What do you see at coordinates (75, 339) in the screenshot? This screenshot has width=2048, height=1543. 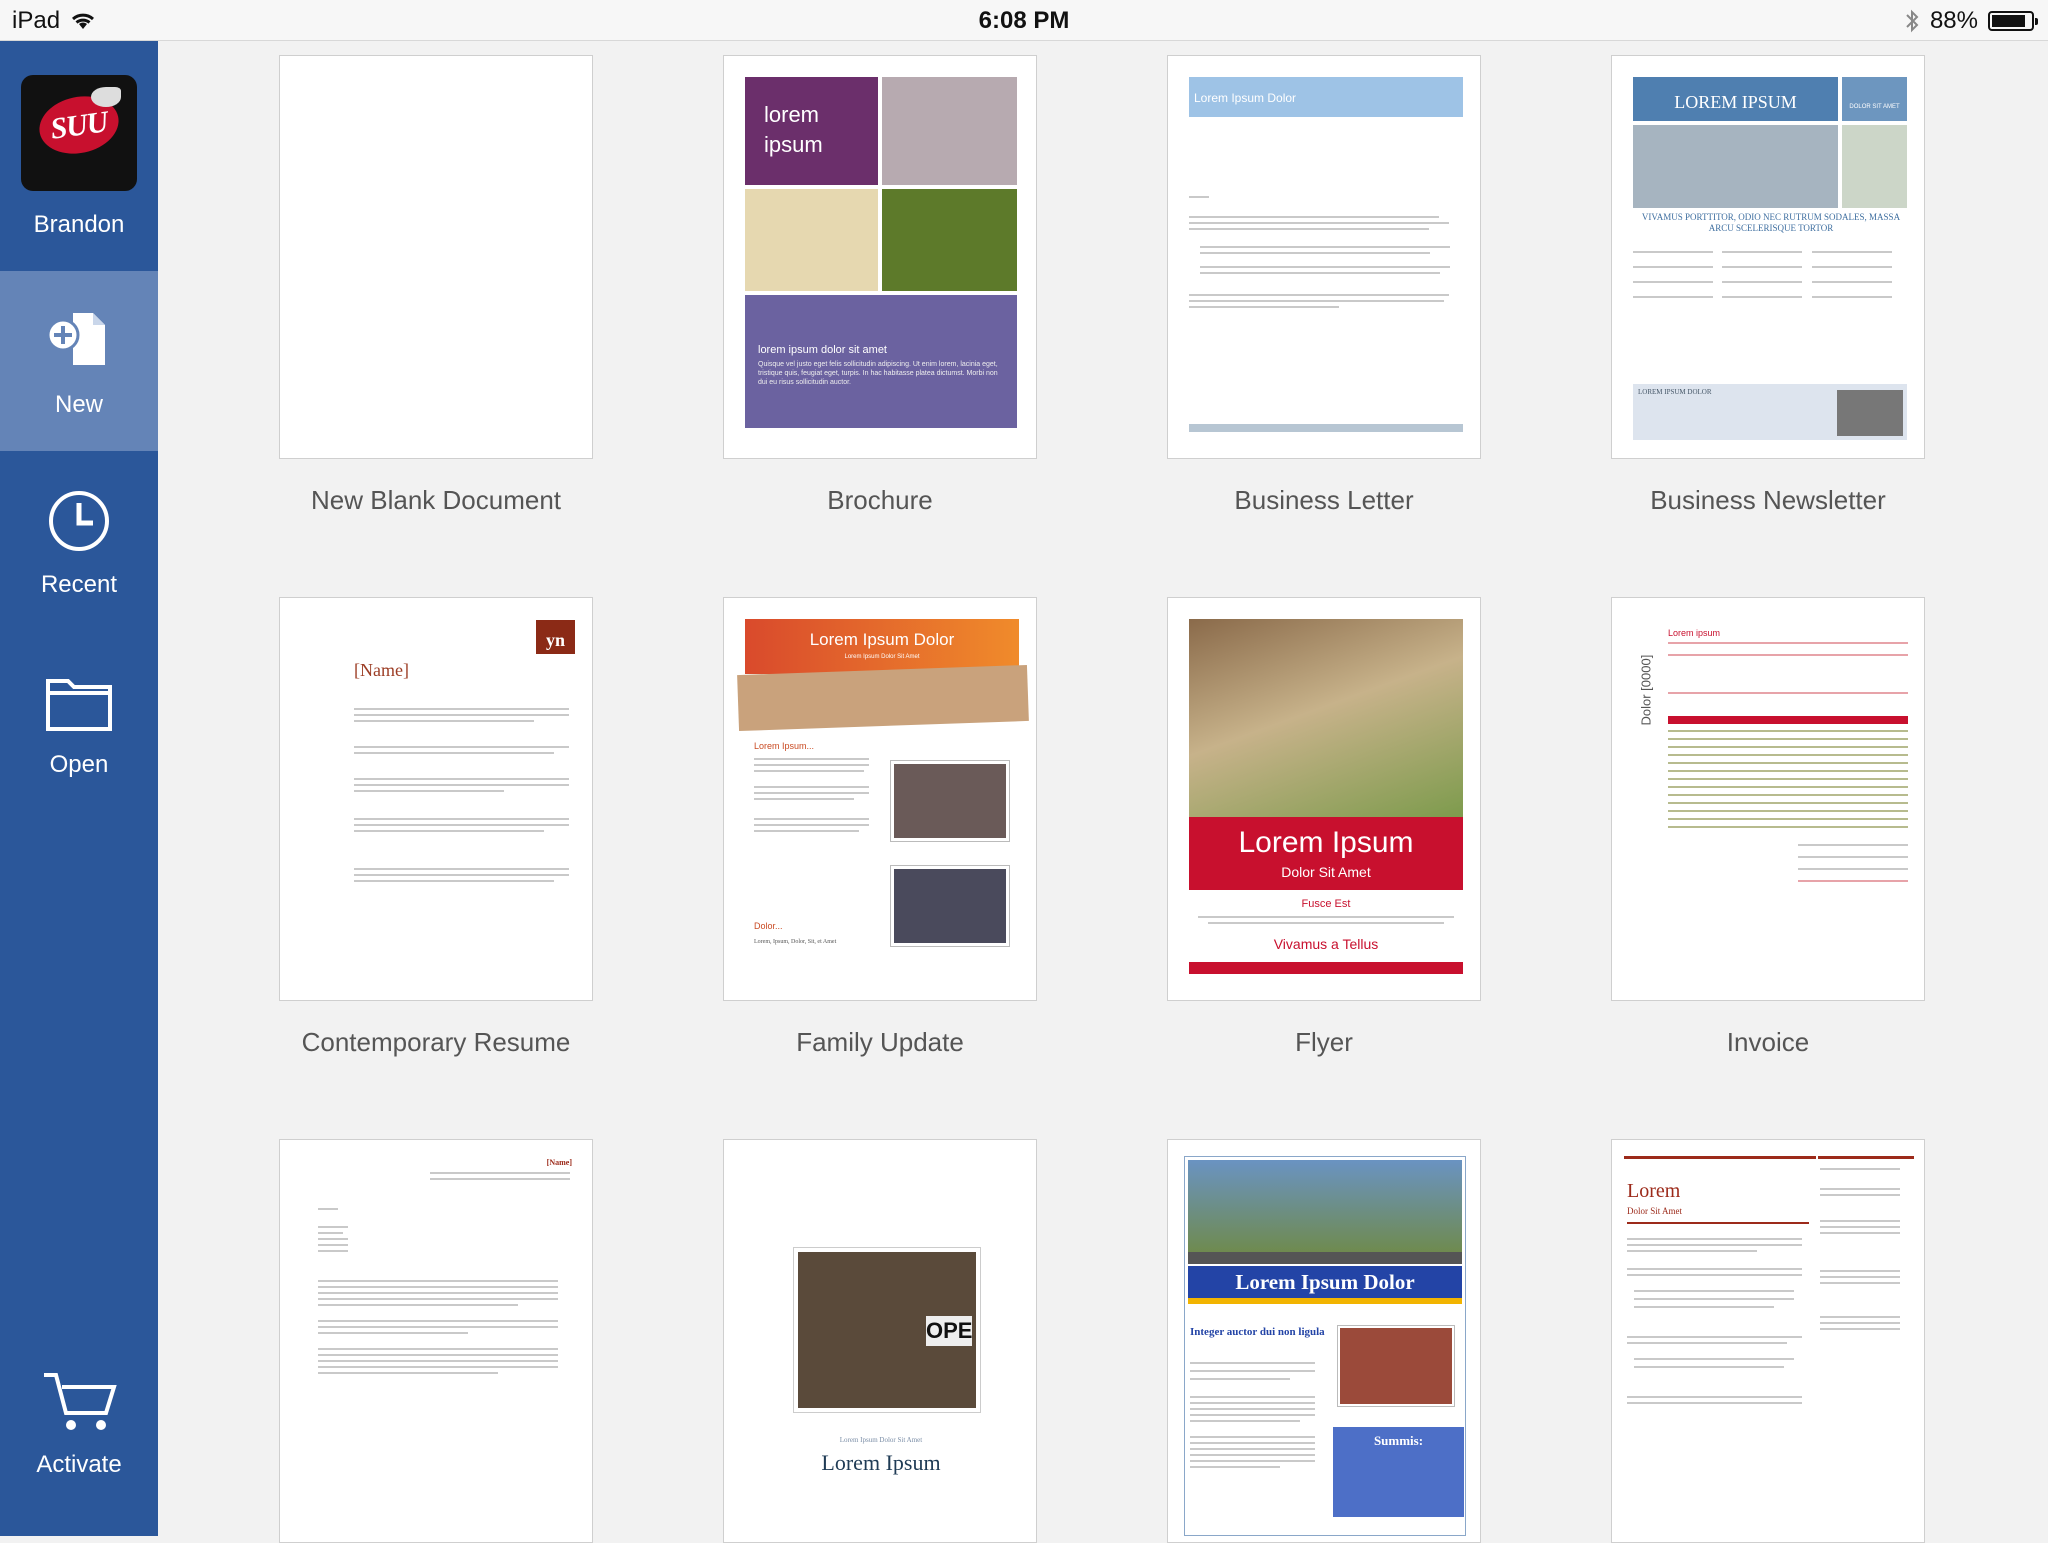 I see `new-document-icon` at bounding box center [75, 339].